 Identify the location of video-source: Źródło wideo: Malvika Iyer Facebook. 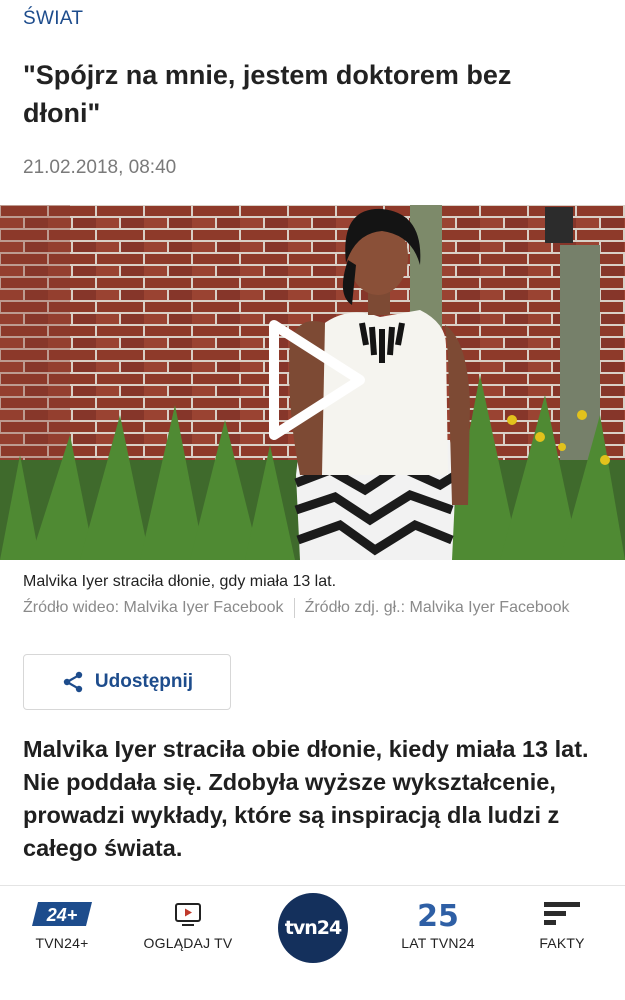
(153, 608).